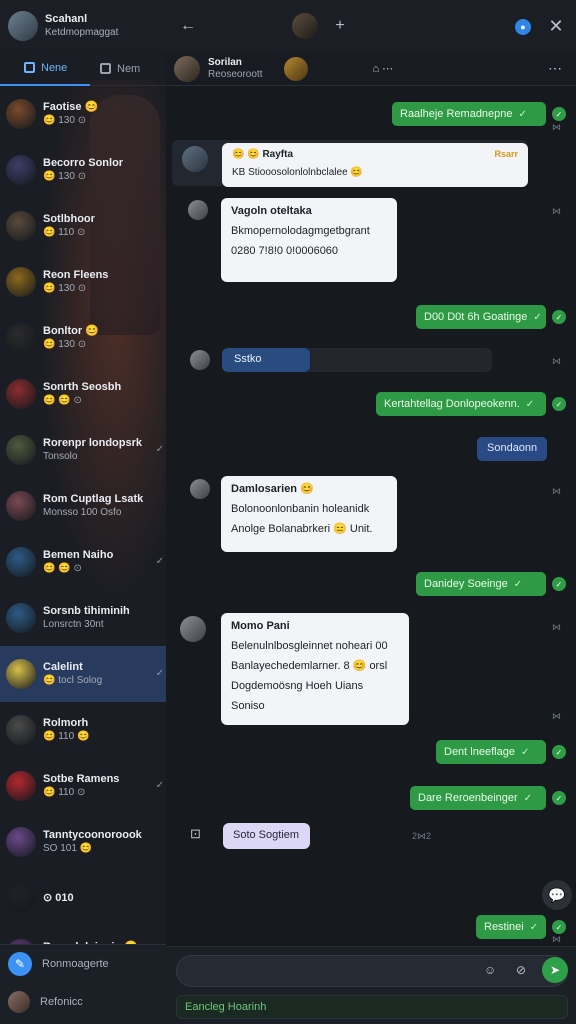  I want to click on chat-list-item: Sotlbhoor 😊 110 ⊙, so click(83, 226).